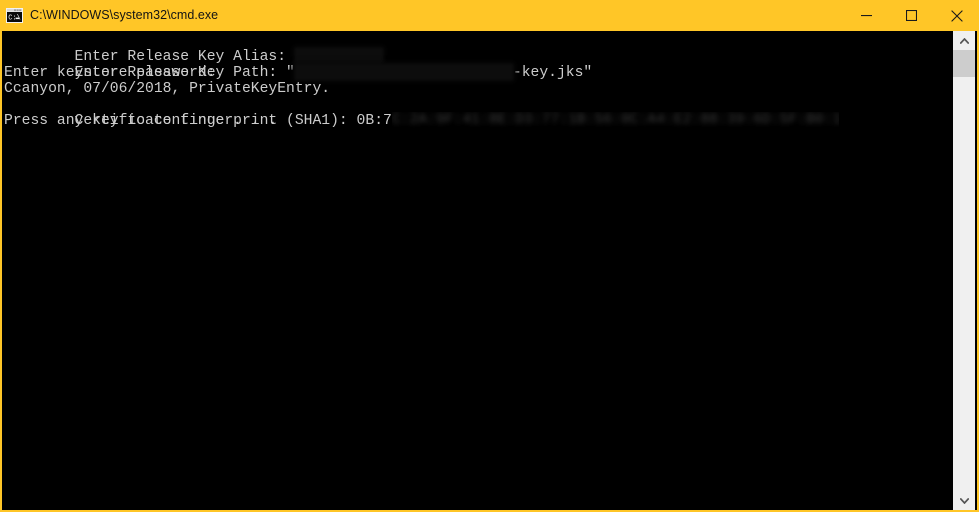 This screenshot has height=512, width=979. I want to click on title-bar: C:\ C:\WINDOWS\system32\cmd.exe, so click(489, 15).